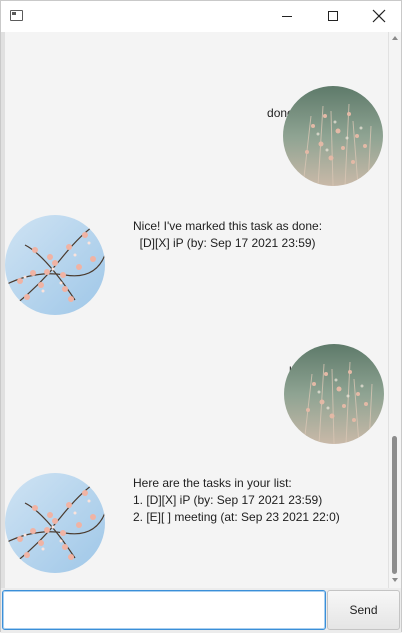 Image resolution: width=402 pixels, height=633 pixels. Describe the element at coordinates (236, 517) in the screenshot. I see `message-line: 2. [E][ ] meeting (at: Sep 23 2021 22:0)` at that location.